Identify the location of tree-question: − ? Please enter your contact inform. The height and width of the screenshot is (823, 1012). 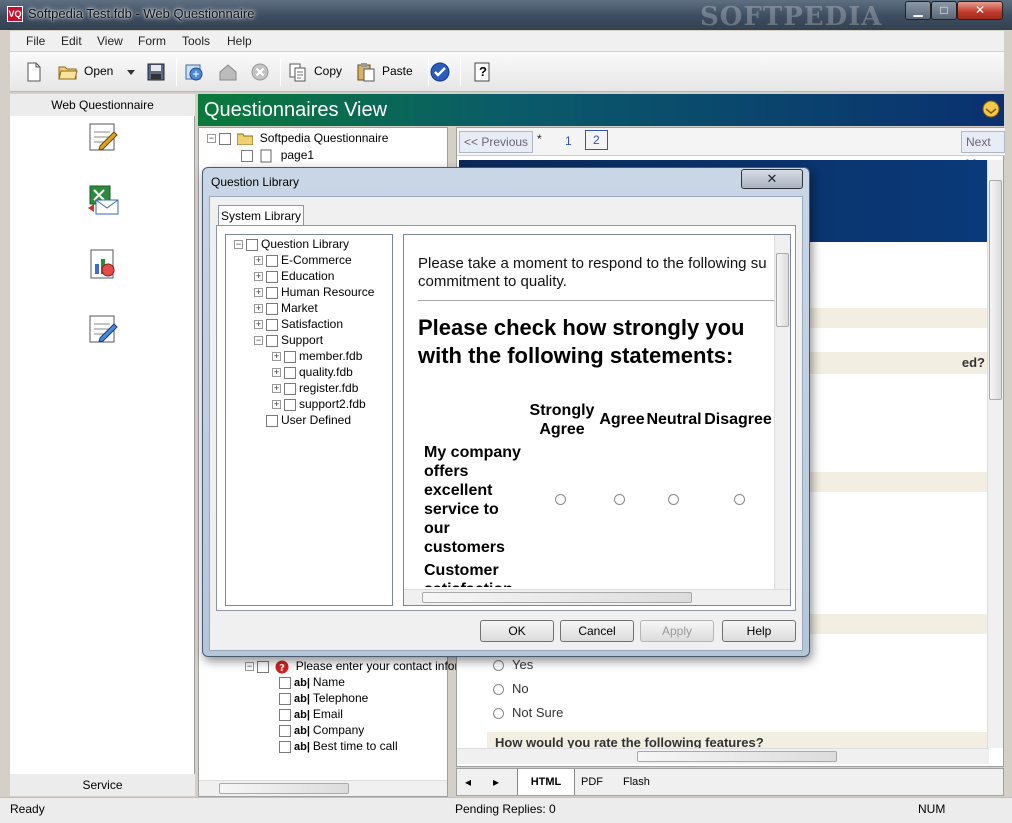
(356, 666).